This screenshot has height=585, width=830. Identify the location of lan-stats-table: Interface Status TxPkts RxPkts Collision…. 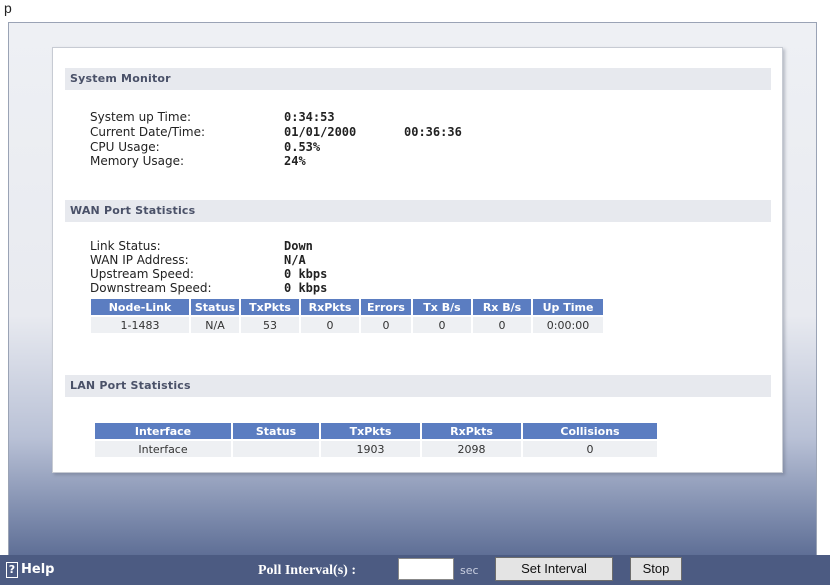
(376, 440).